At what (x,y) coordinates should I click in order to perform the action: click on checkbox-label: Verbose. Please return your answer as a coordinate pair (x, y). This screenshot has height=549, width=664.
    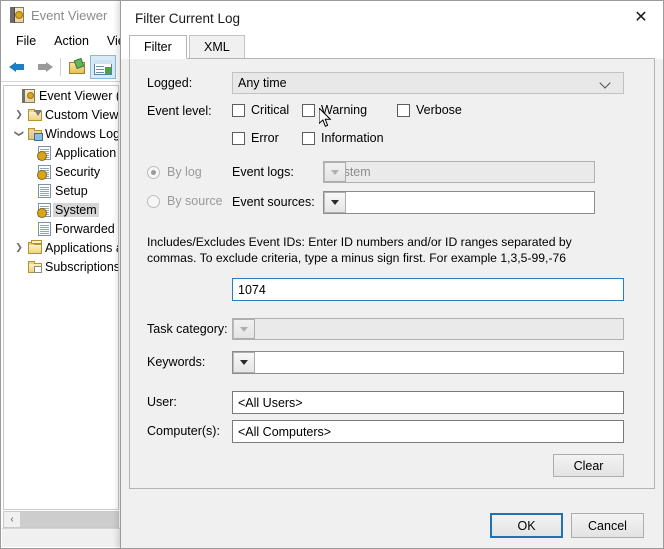
    Looking at the image, I should click on (439, 110).